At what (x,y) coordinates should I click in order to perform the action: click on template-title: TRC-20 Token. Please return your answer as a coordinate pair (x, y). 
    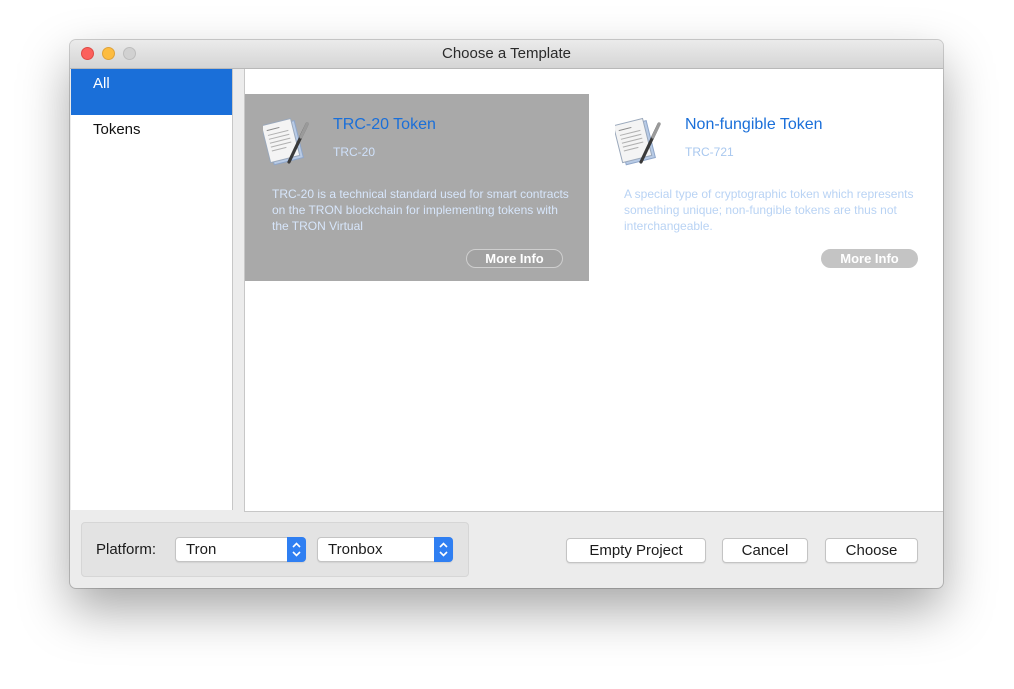
    Looking at the image, I should click on (384, 124).